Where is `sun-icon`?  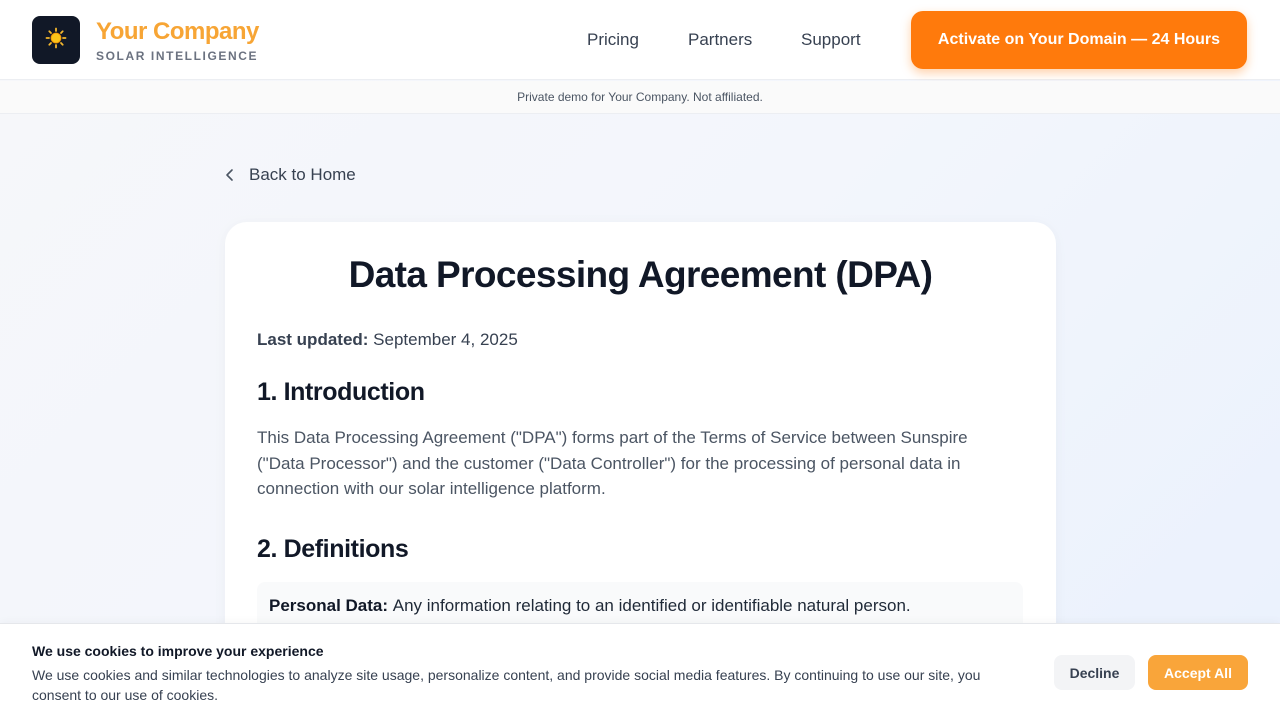 sun-icon is located at coordinates (56, 40).